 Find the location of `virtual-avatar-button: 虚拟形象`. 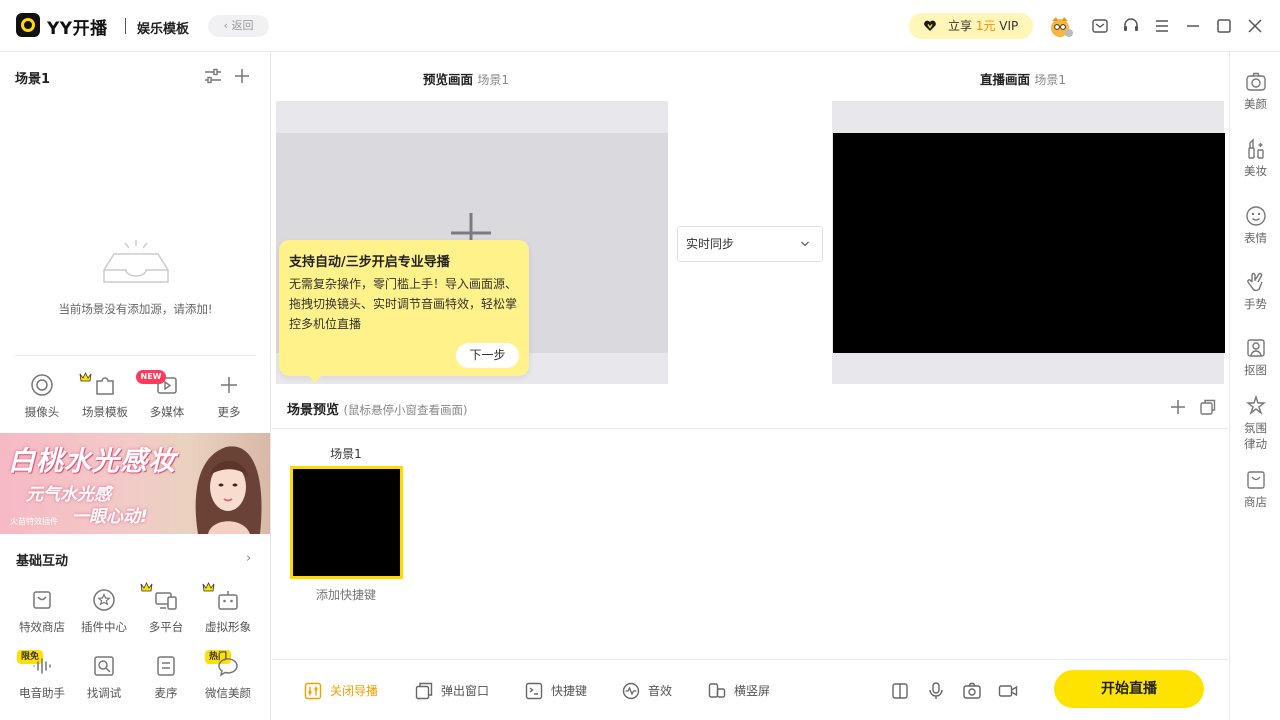

virtual-avatar-button: 虚拟形象 is located at coordinates (228, 608).